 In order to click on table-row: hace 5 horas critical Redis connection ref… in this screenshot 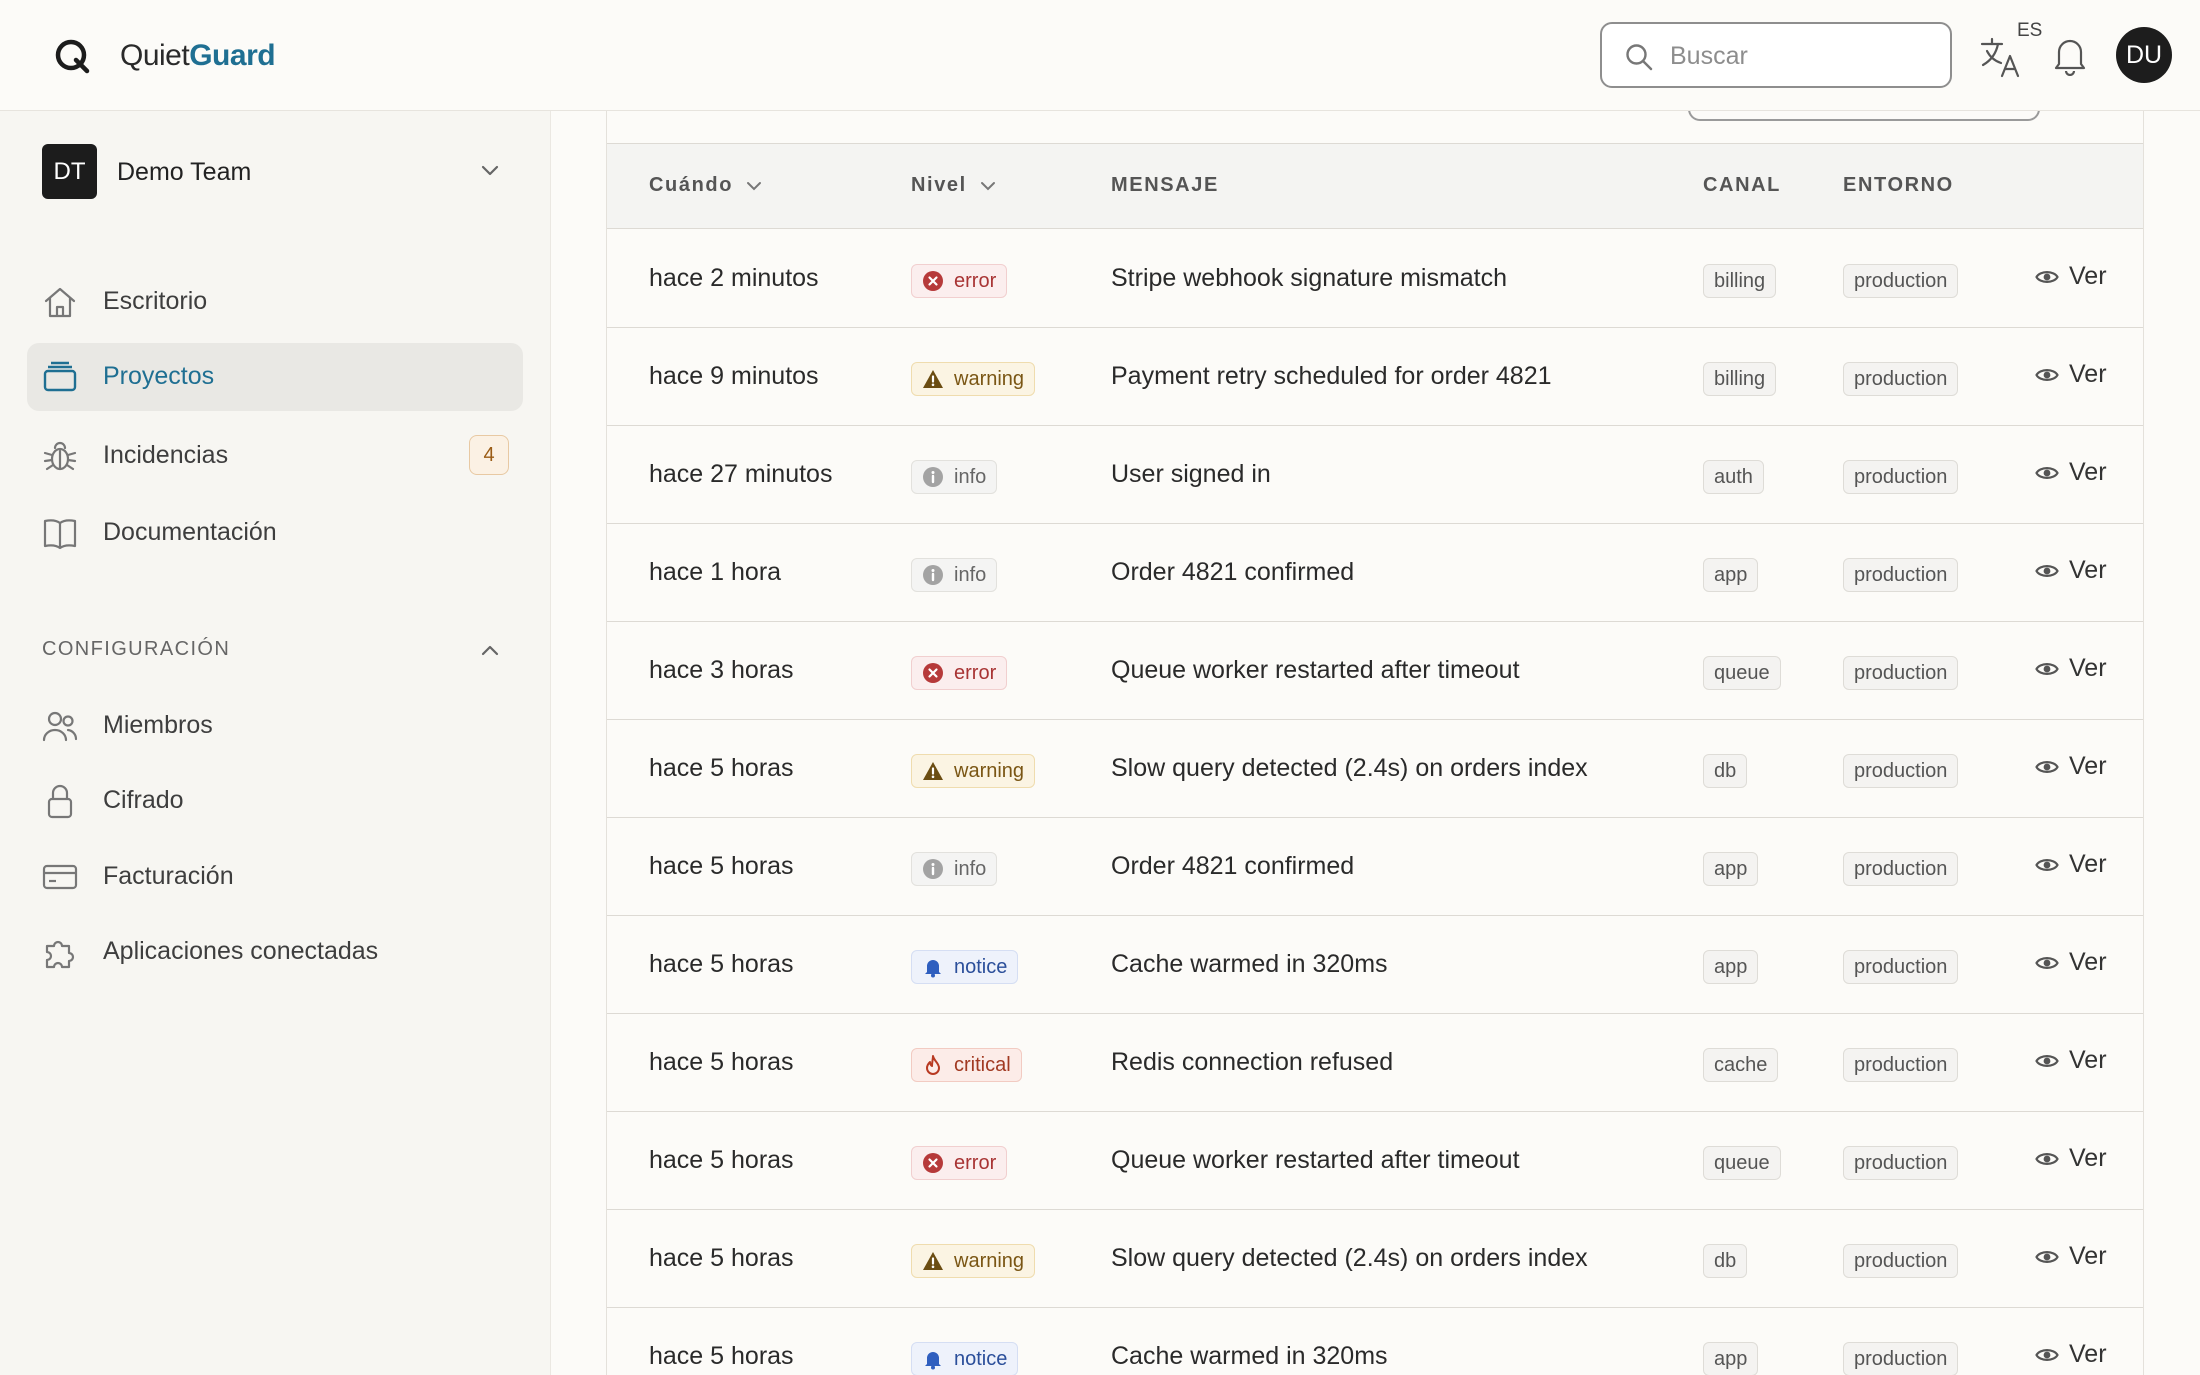, I will do `click(1375, 1063)`.